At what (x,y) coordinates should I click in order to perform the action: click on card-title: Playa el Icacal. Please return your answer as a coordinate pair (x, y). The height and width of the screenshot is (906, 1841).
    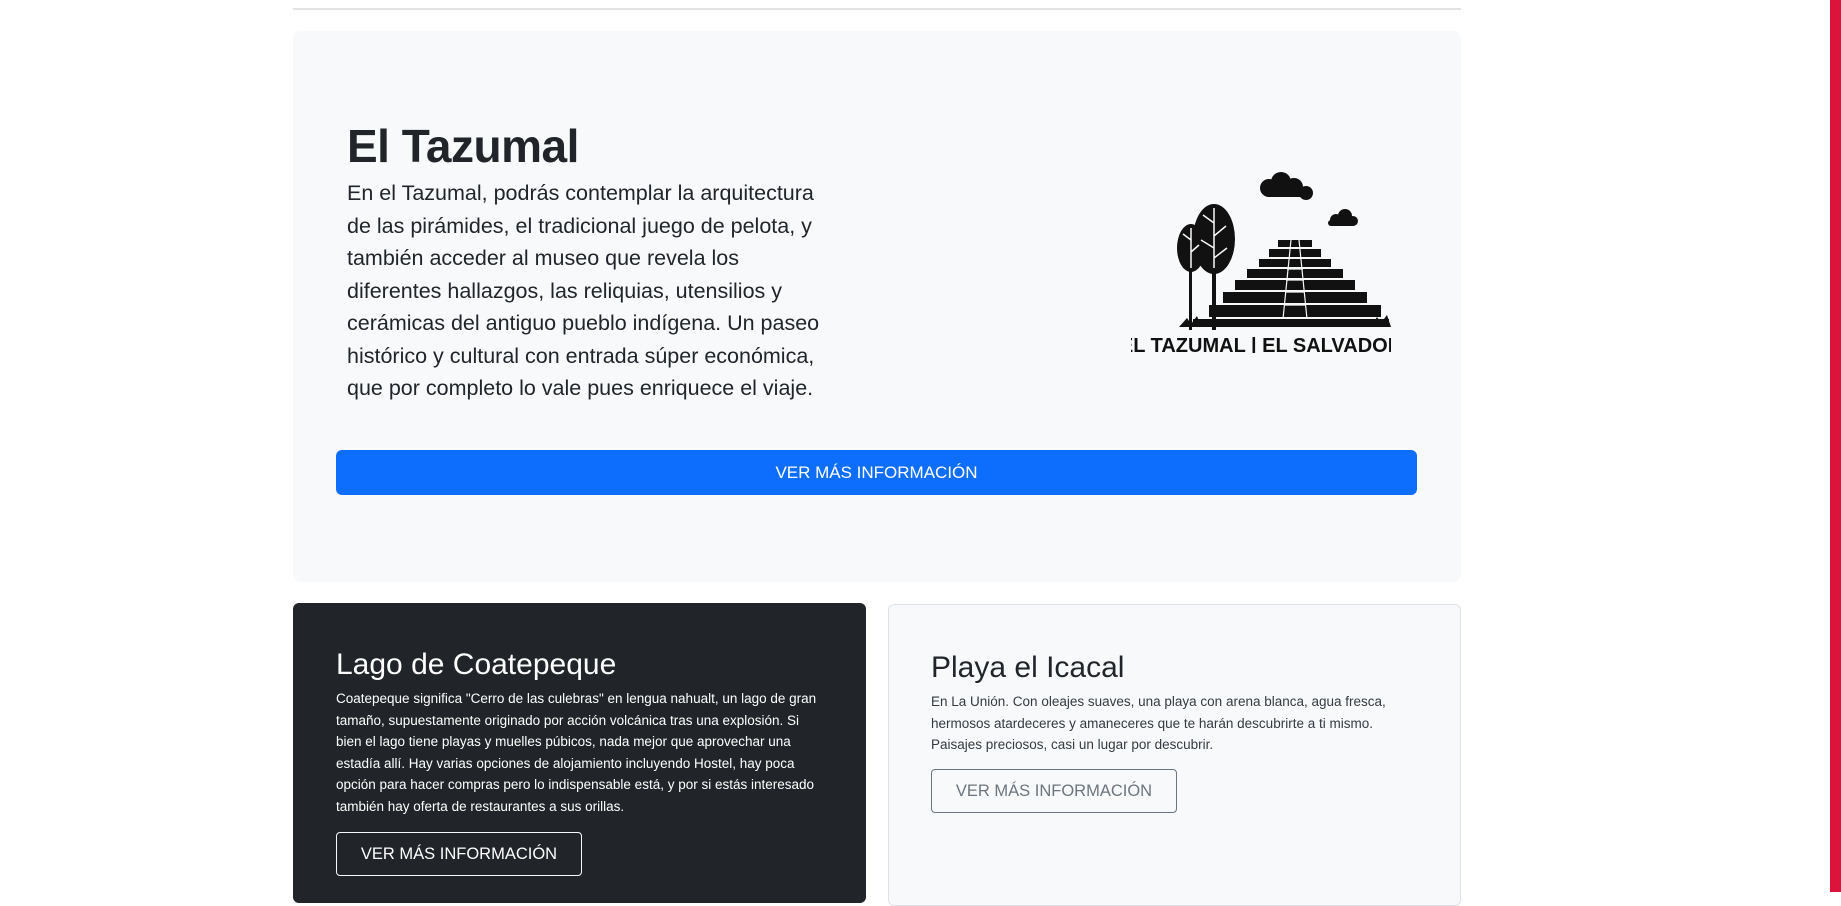
    Looking at the image, I should click on (1028, 667).